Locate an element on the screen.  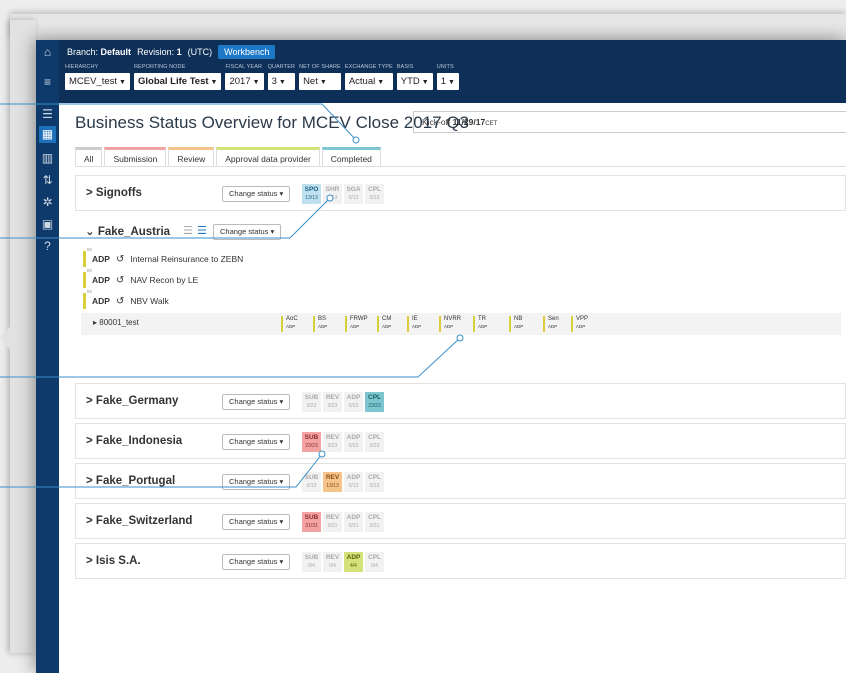
menu-icon: ☰ is located at coordinates (47, 114).